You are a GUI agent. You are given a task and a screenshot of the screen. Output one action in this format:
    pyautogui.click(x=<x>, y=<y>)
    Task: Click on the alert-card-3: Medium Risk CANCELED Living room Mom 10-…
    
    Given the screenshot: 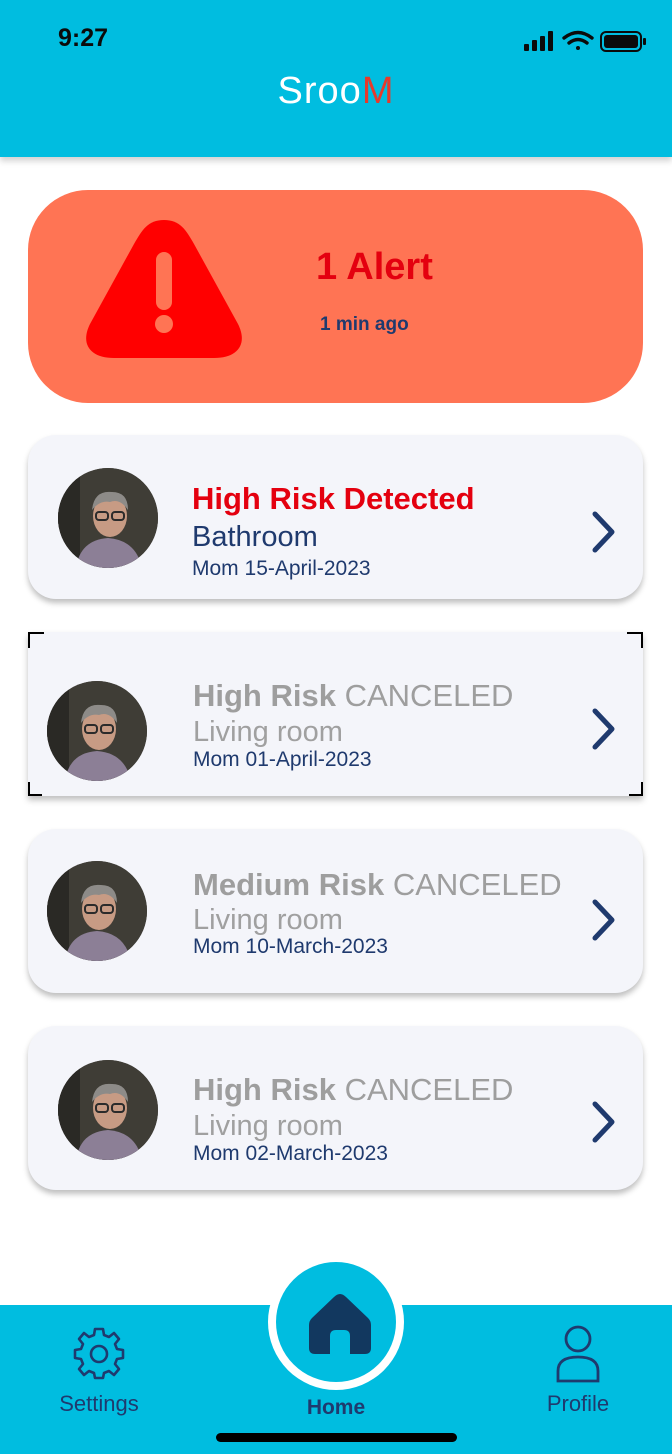 What is the action you would take?
    pyautogui.click(x=335, y=911)
    